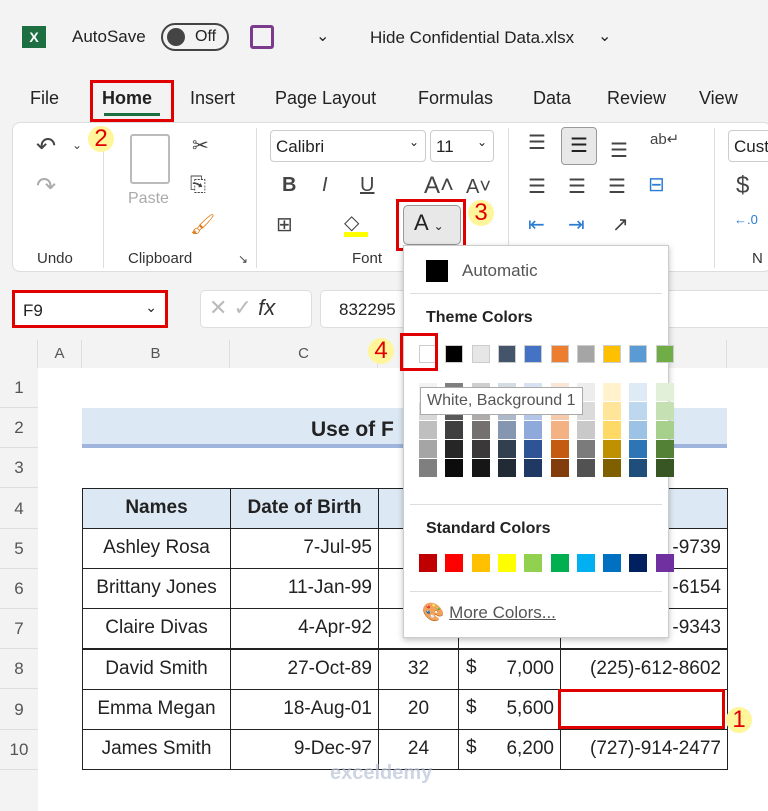 This screenshot has height=811, width=768. What do you see at coordinates (156, 589) in the screenshot?
I see `name-cell: Brittany Jones` at bounding box center [156, 589].